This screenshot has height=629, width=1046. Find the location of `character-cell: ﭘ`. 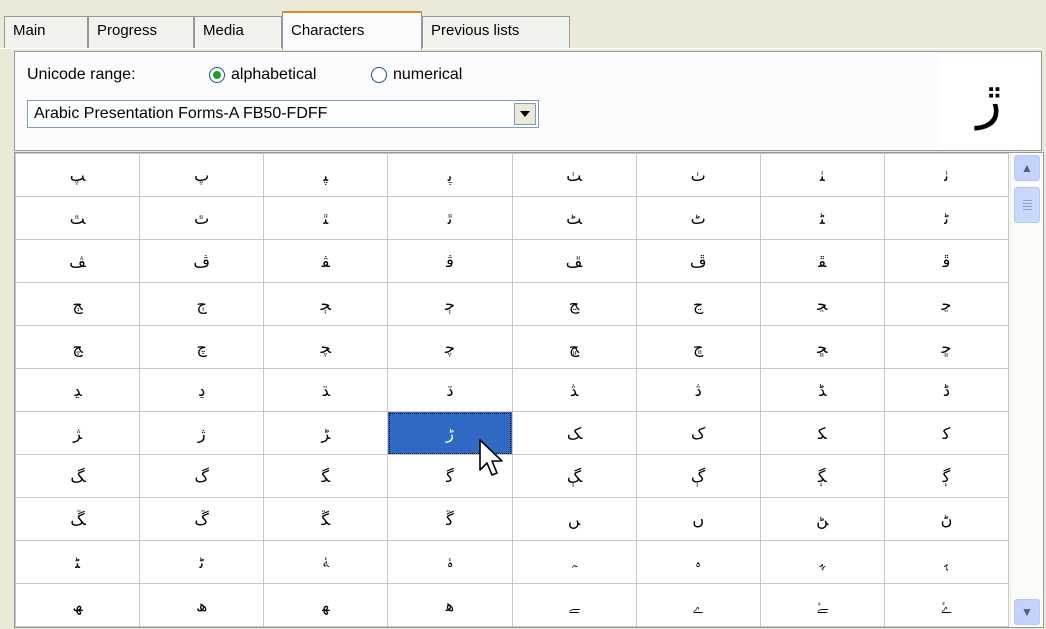

character-cell: ﭘ is located at coordinates (450, 175).